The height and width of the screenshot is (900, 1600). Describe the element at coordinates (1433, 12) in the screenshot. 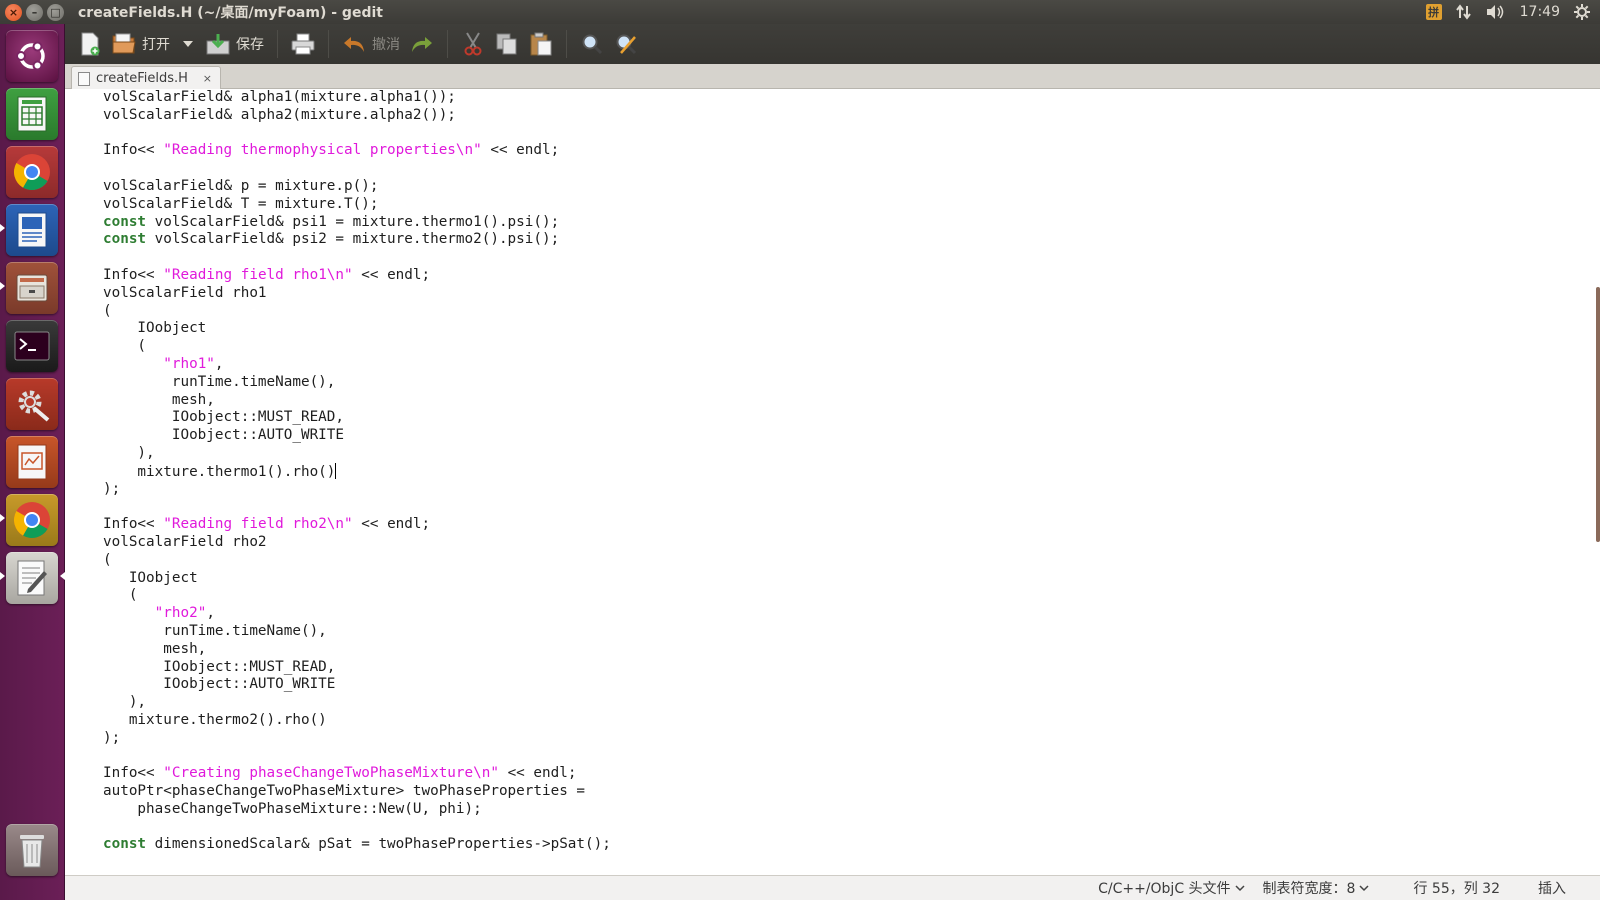

I see `keyboard-indicator: 拼` at that location.